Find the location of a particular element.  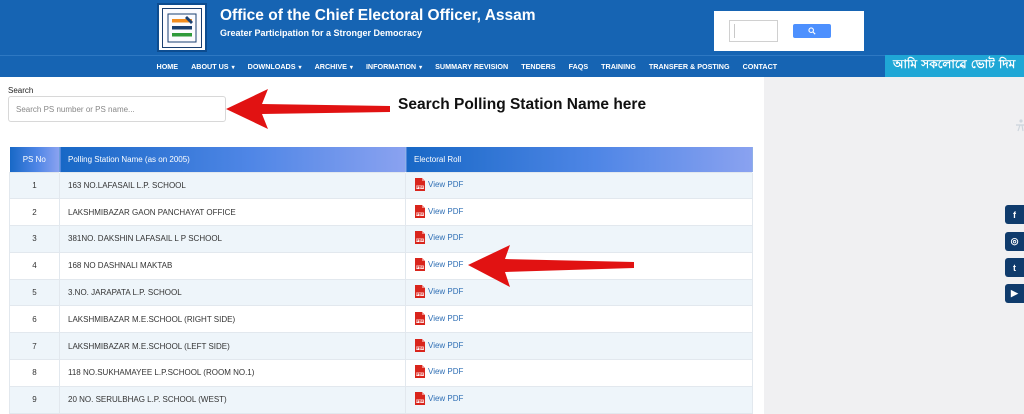

ps-number-cell: 1 is located at coordinates (34, 185).